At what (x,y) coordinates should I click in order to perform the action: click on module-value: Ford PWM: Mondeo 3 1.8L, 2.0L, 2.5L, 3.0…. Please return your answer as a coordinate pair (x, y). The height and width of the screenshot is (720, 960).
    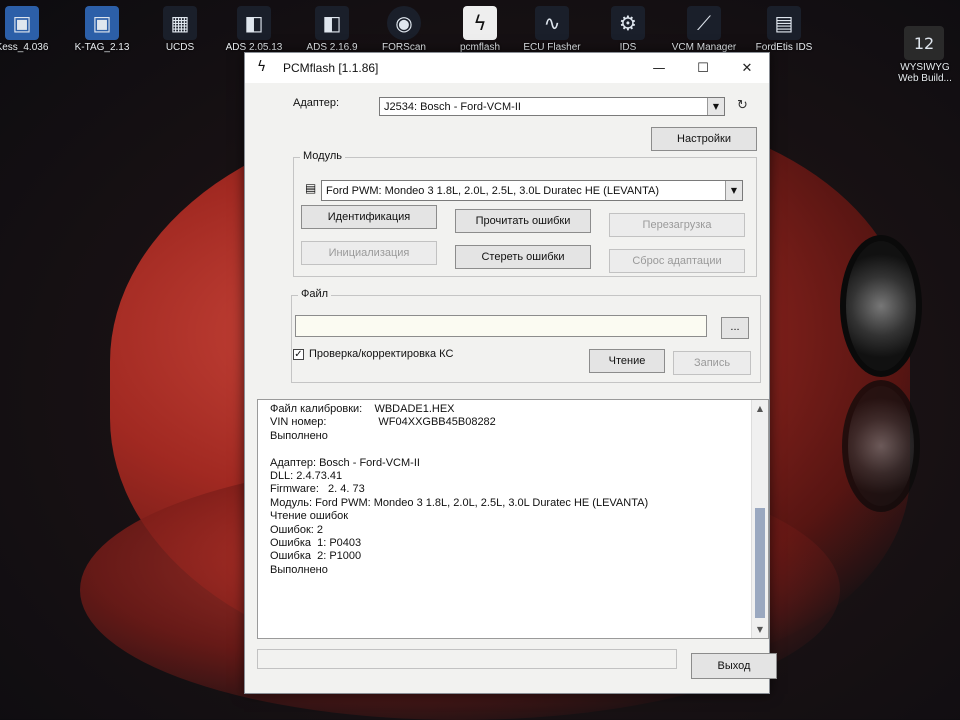
    Looking at the image, I should click on (493, 191).